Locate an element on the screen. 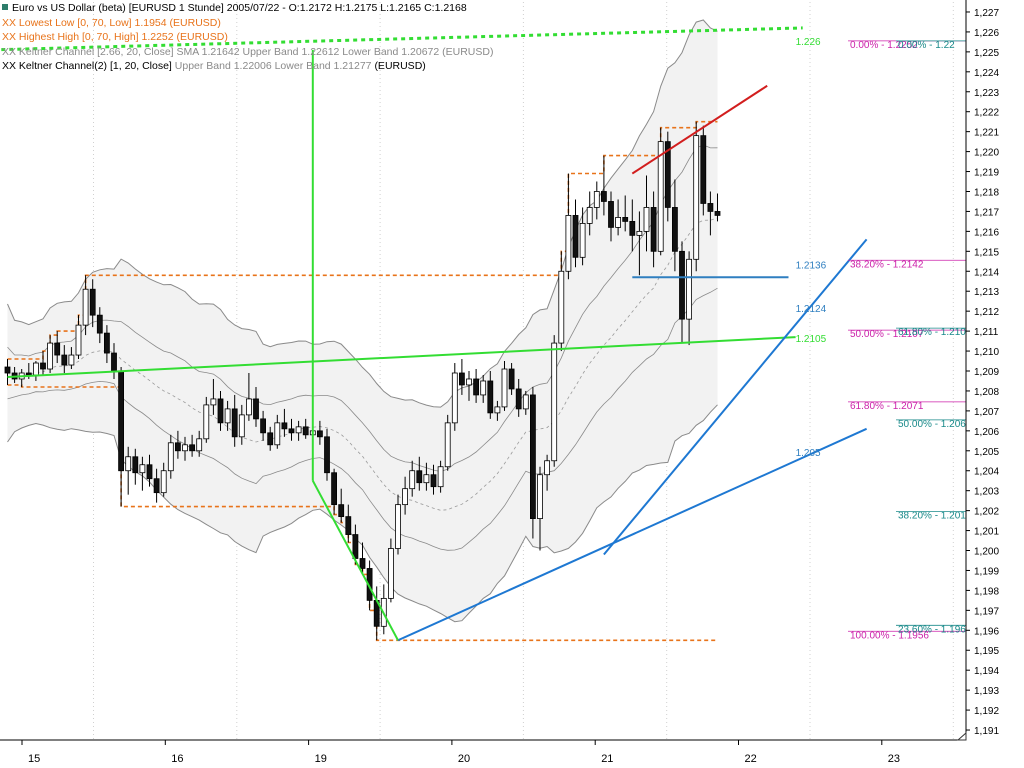 The image size is (1024, 768). value-label: 1.226 is located at coordinates (808, 42).